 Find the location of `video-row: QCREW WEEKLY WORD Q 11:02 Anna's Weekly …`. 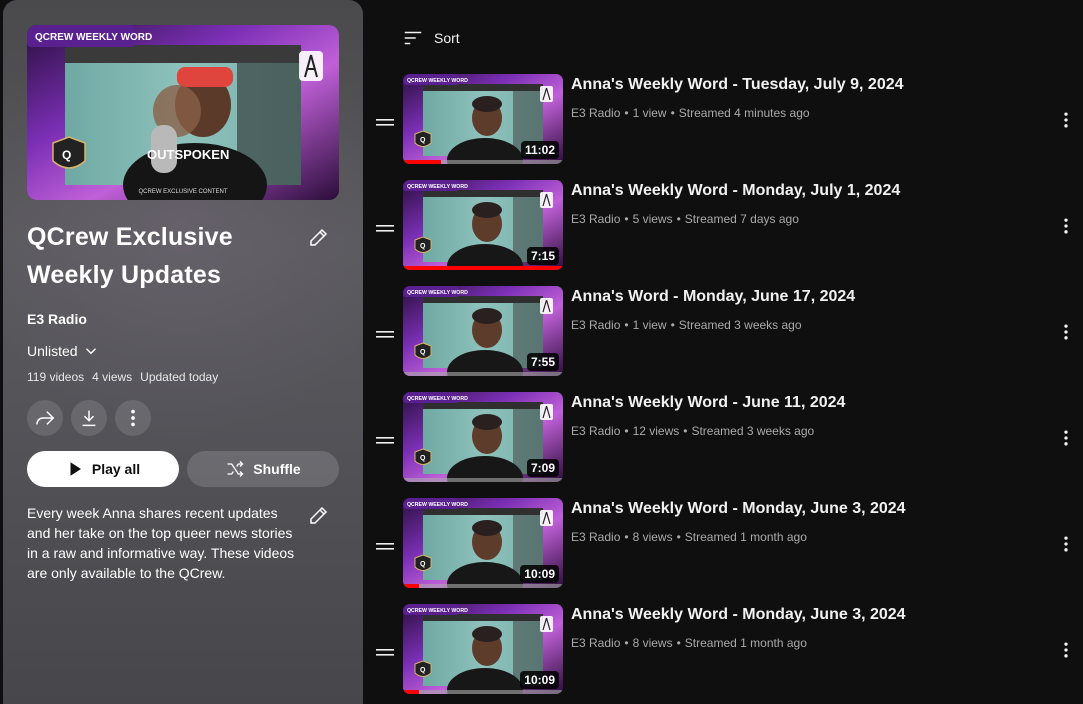

video-row: QCREW WEEKLY WORD Q 11:02 Anna's Weekly … is located at coordinates (726, 122).